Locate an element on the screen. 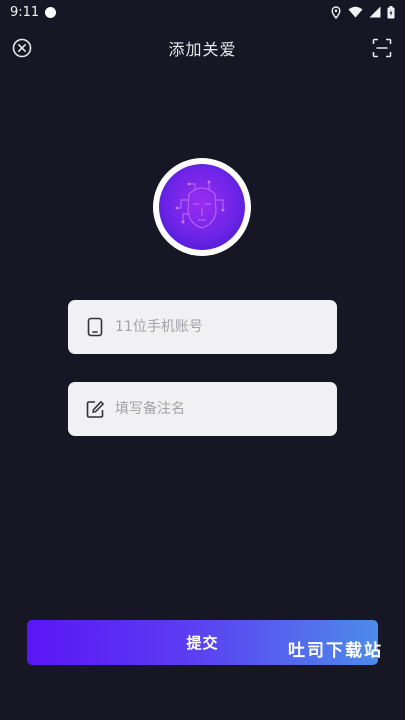  status-right is located at coordinates (362, 12).